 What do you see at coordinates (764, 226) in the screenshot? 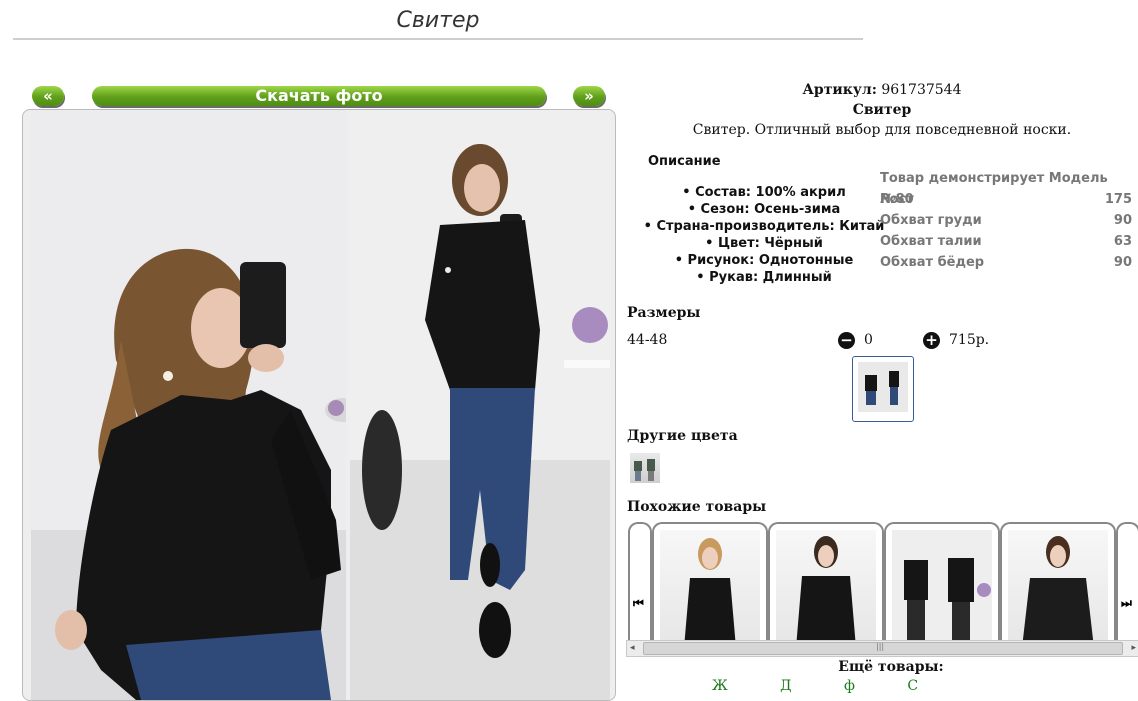
I see `description-item: • Страна-производитель: Китай` at bounding box center [764, 226].